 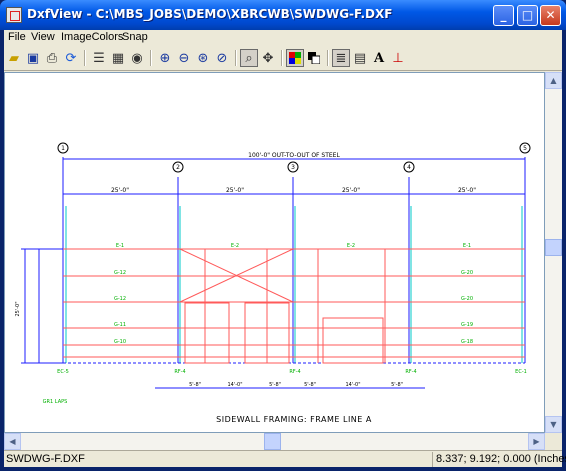 What do you see at coordinates (120, 325) in the screenshot?
I see `girt-label: G-11` at bounding box center [120, 325].